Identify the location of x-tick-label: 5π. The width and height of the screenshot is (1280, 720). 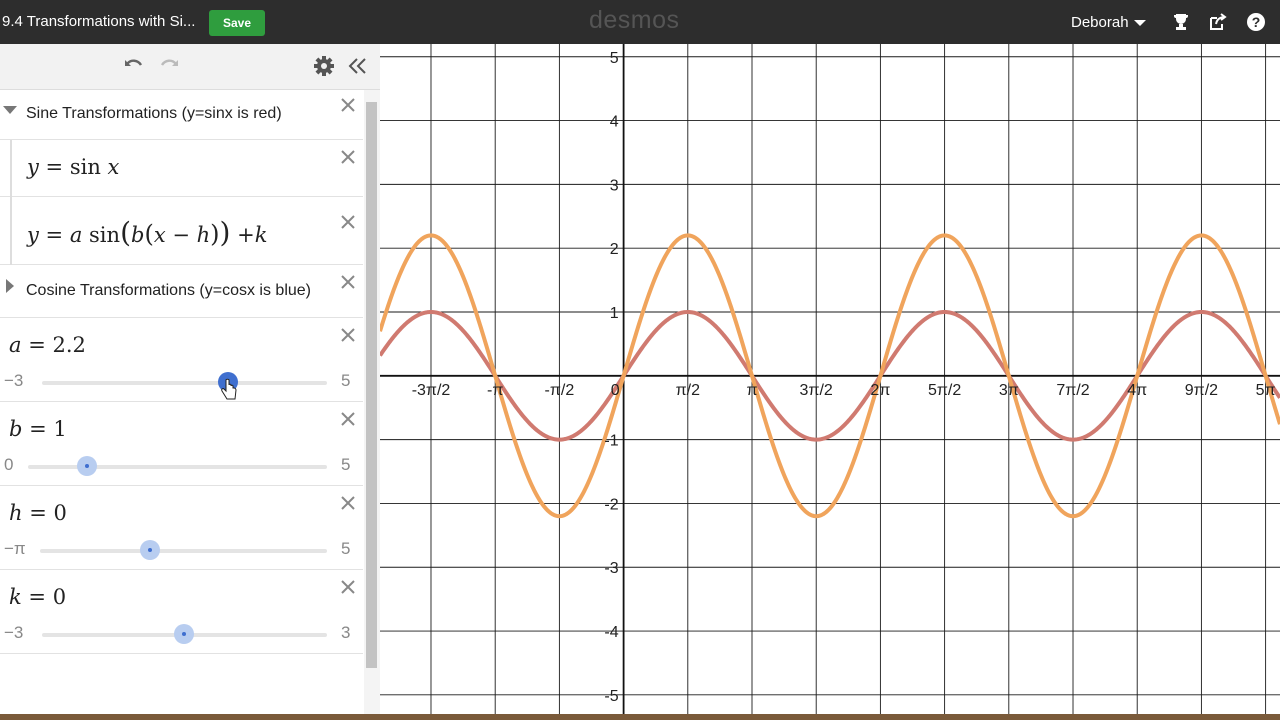
(1266, 390).